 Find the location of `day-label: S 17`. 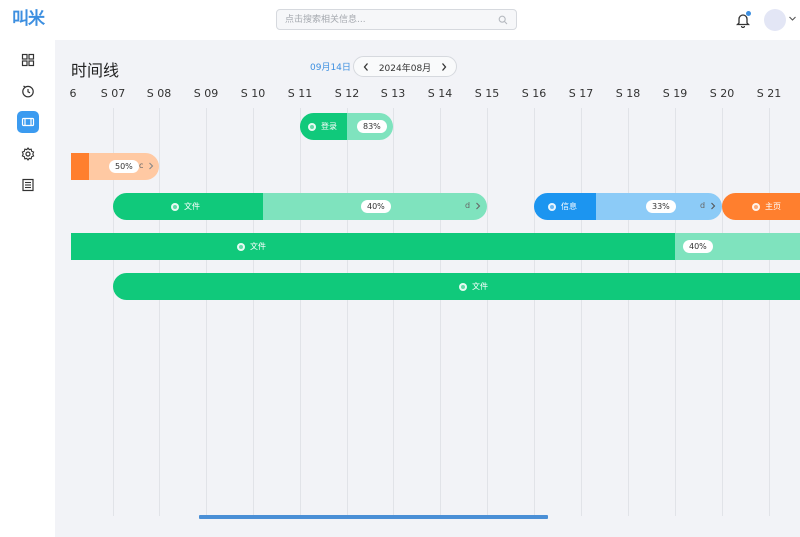

day-label: S 17 is located at coordinates (581, 93).